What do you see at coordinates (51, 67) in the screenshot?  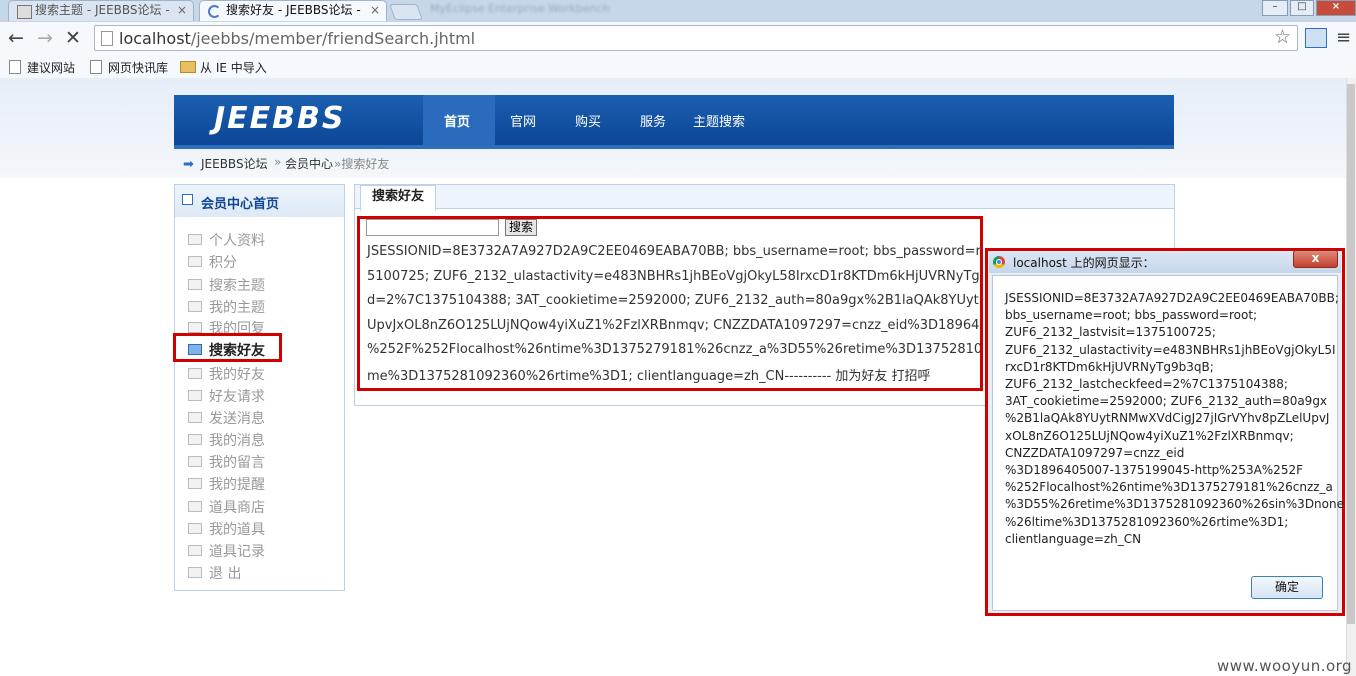 I see `bookmark-suggested-sites: 建议网站` at bounding box center [51, 67].